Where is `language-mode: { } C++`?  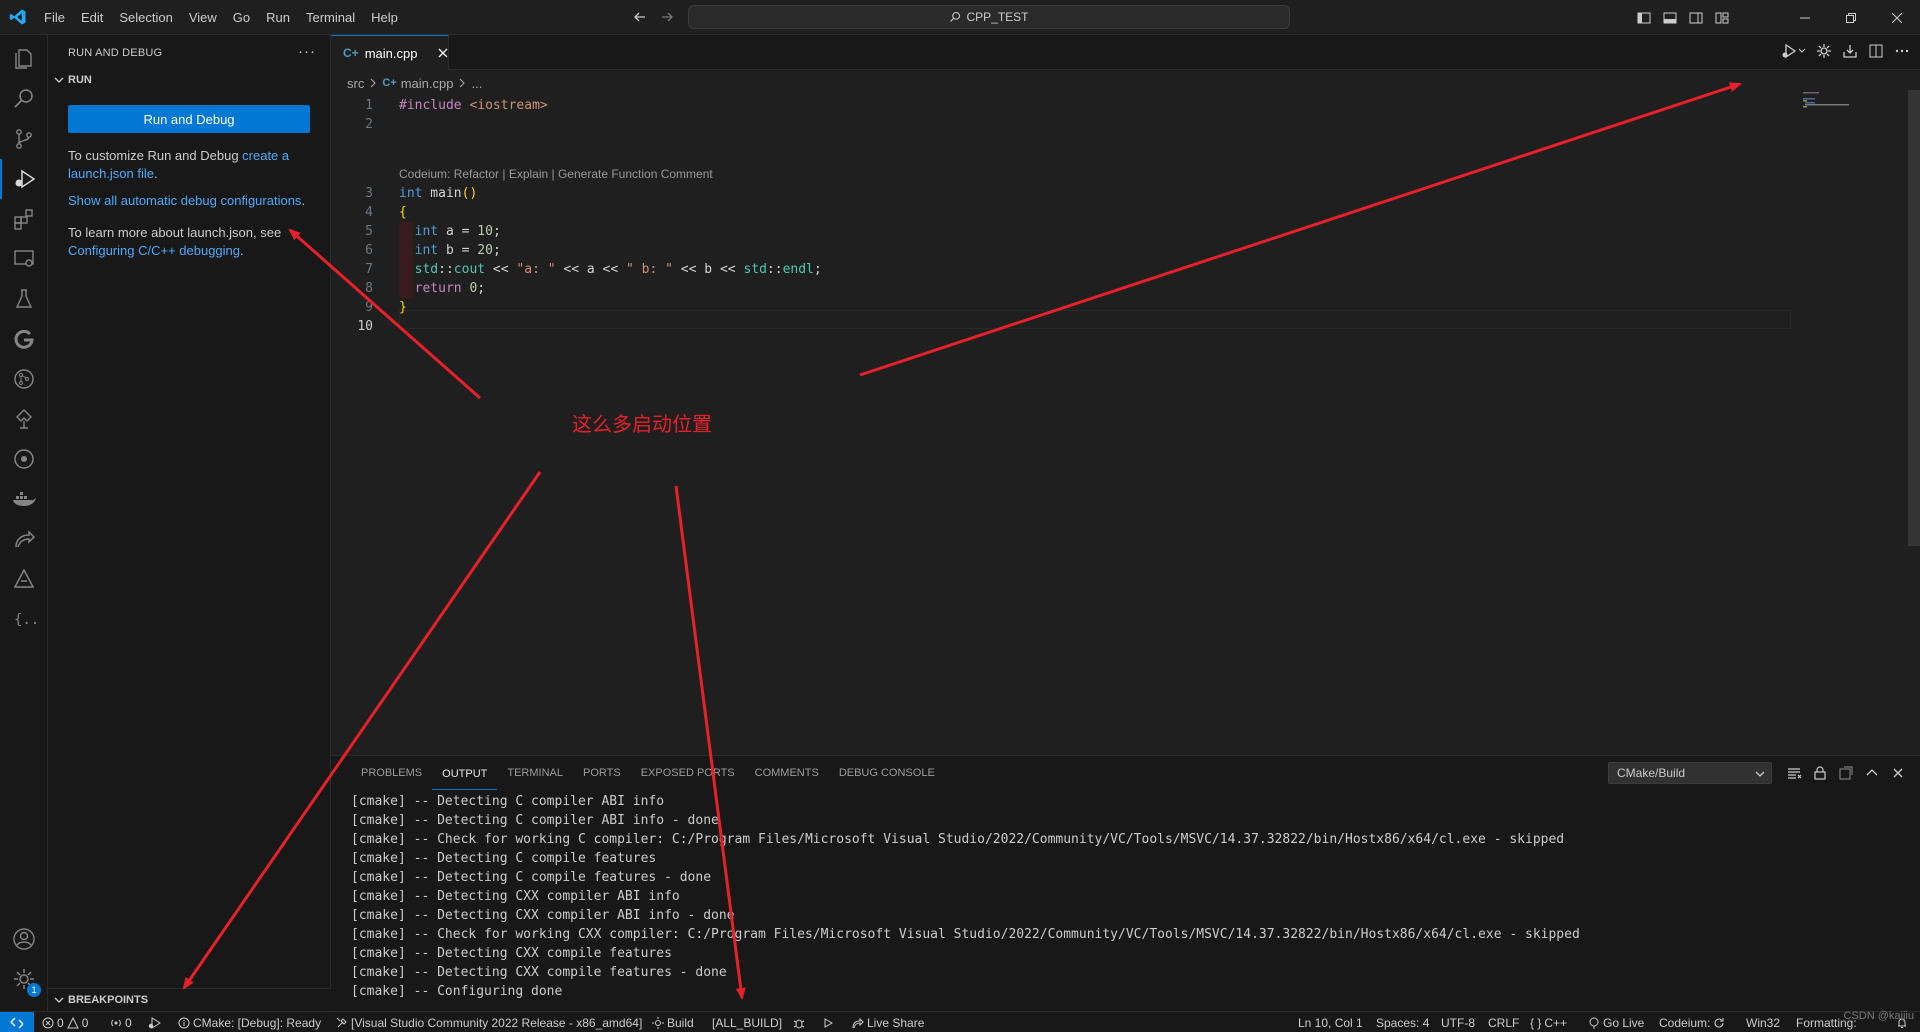 language-mode: { } C++ is located at coordinates (1548, 1022).